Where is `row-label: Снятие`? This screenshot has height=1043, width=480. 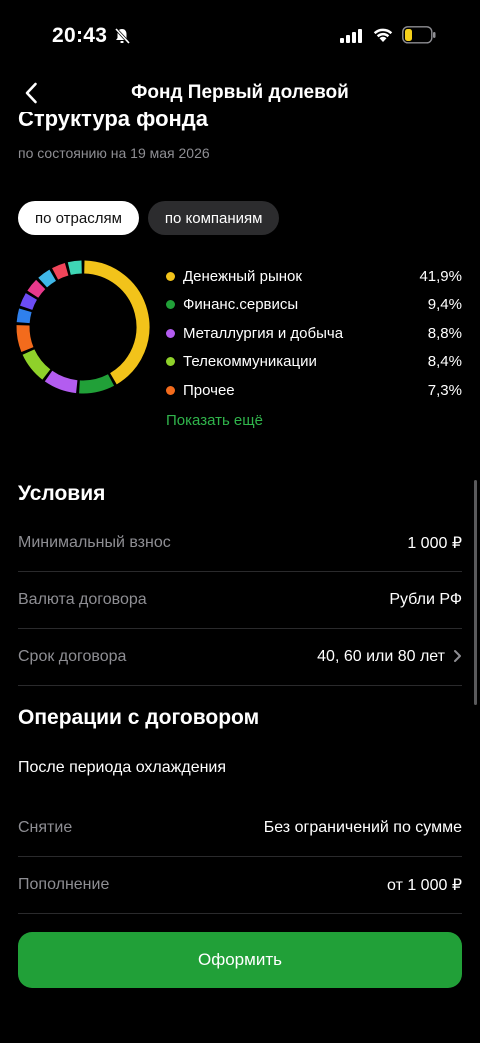
row-label: Снятие is located at coordinates (45, 827).